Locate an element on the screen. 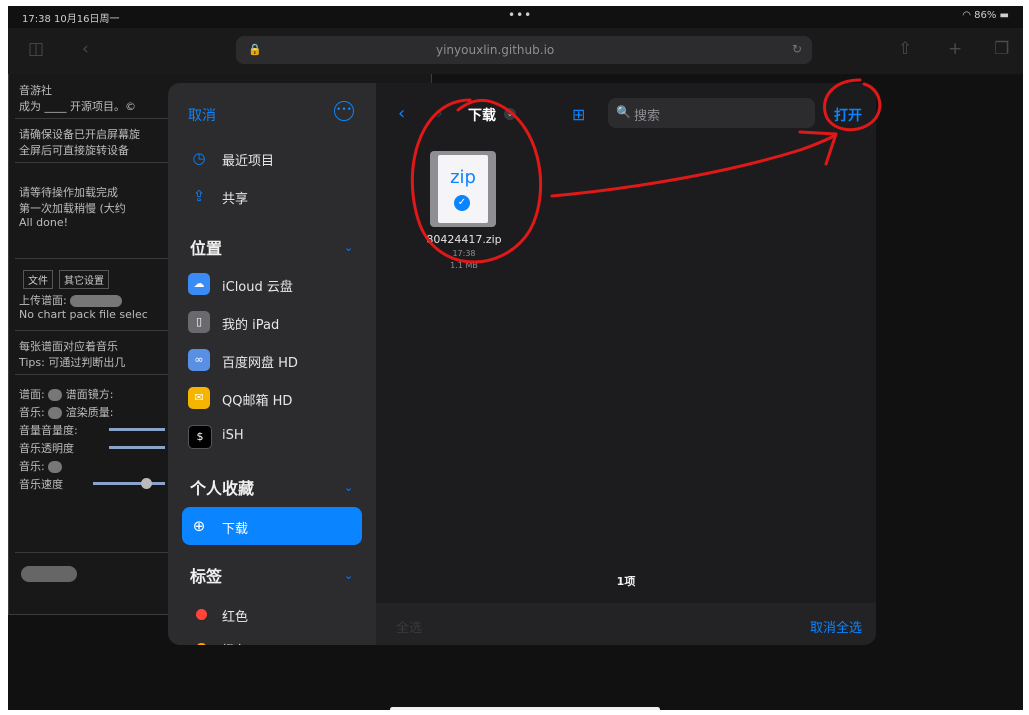 The width and height of the screenshot is (1029, 715). start-button is located at coordinates (49, 574).